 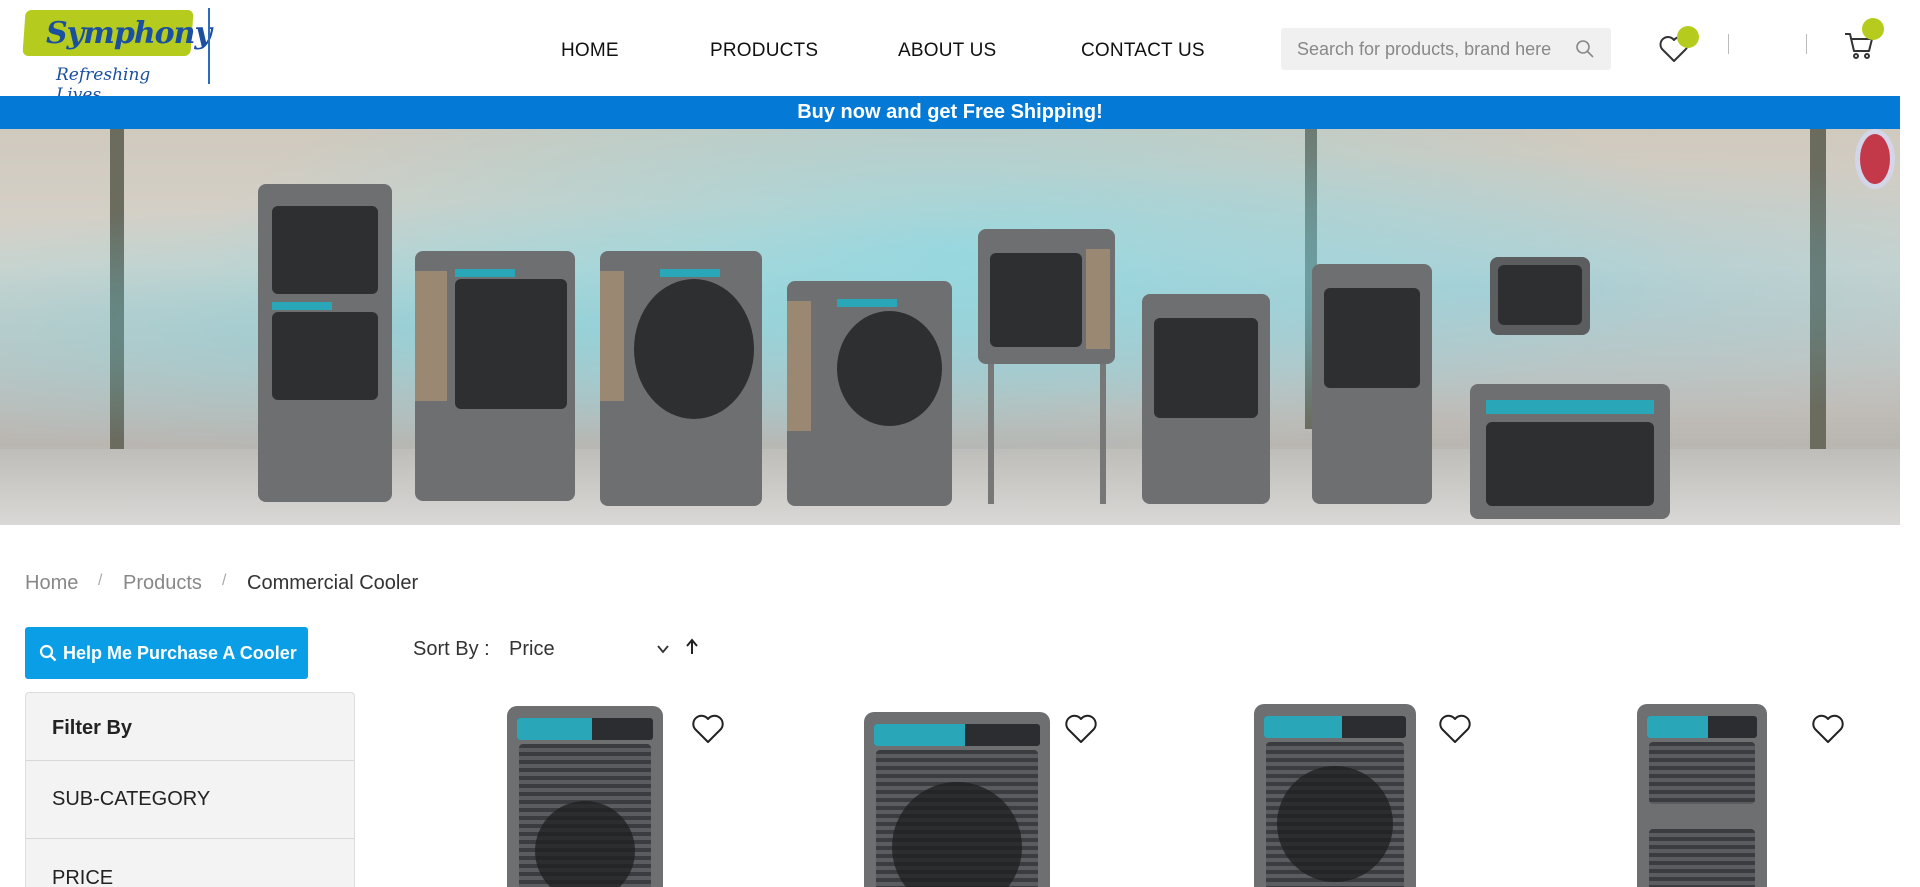 What do you see at coordinates (663, 649) in the screenshot?
I see `chevron-down-icon` at bounding box center [663, 649].